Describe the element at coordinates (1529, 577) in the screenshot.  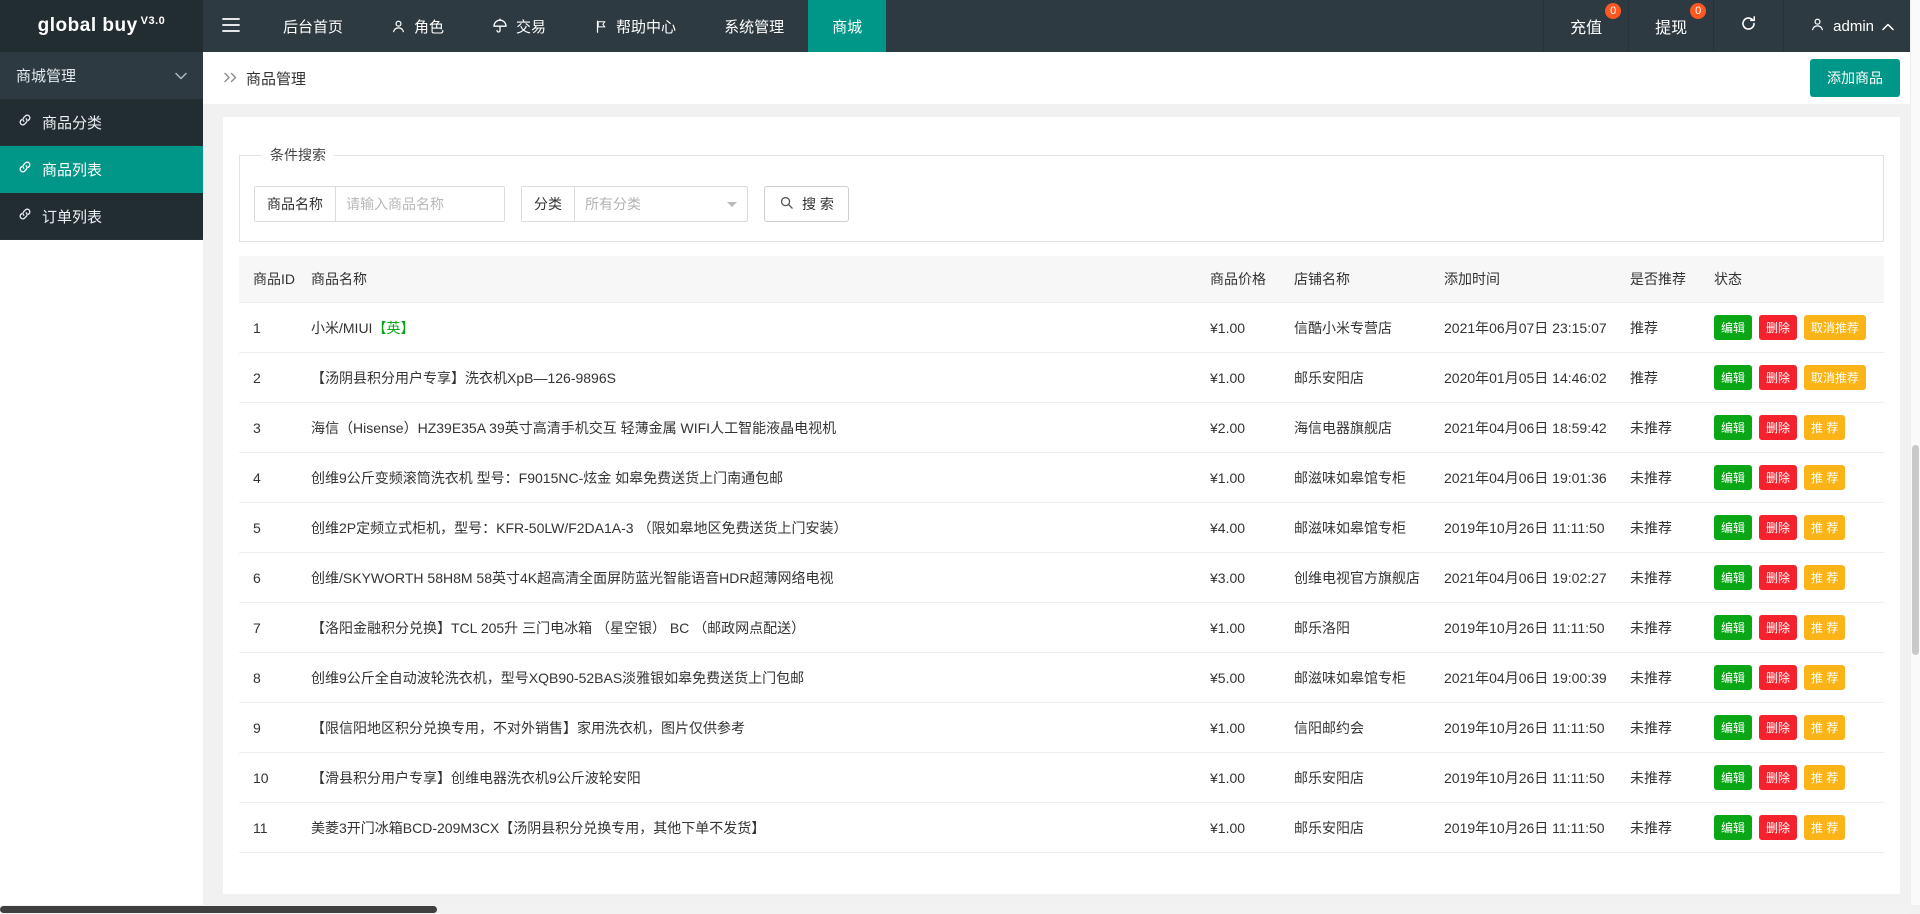
I see `add-time: 2021年04月06日 19:02:27` at that location.